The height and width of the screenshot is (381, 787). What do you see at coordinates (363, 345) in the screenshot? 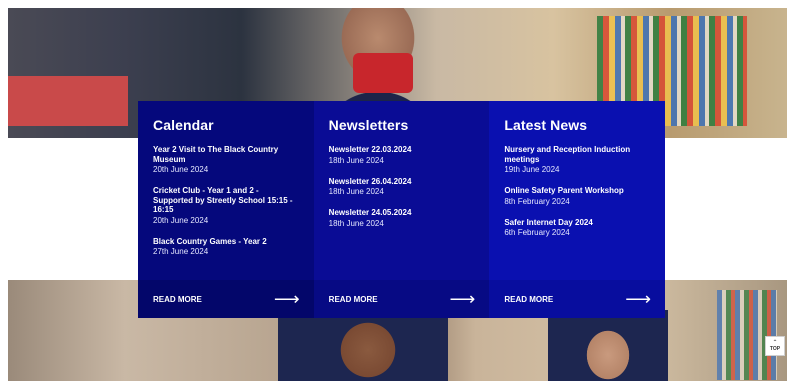
I see `photo-child-left` at bounding box center [363, 345].